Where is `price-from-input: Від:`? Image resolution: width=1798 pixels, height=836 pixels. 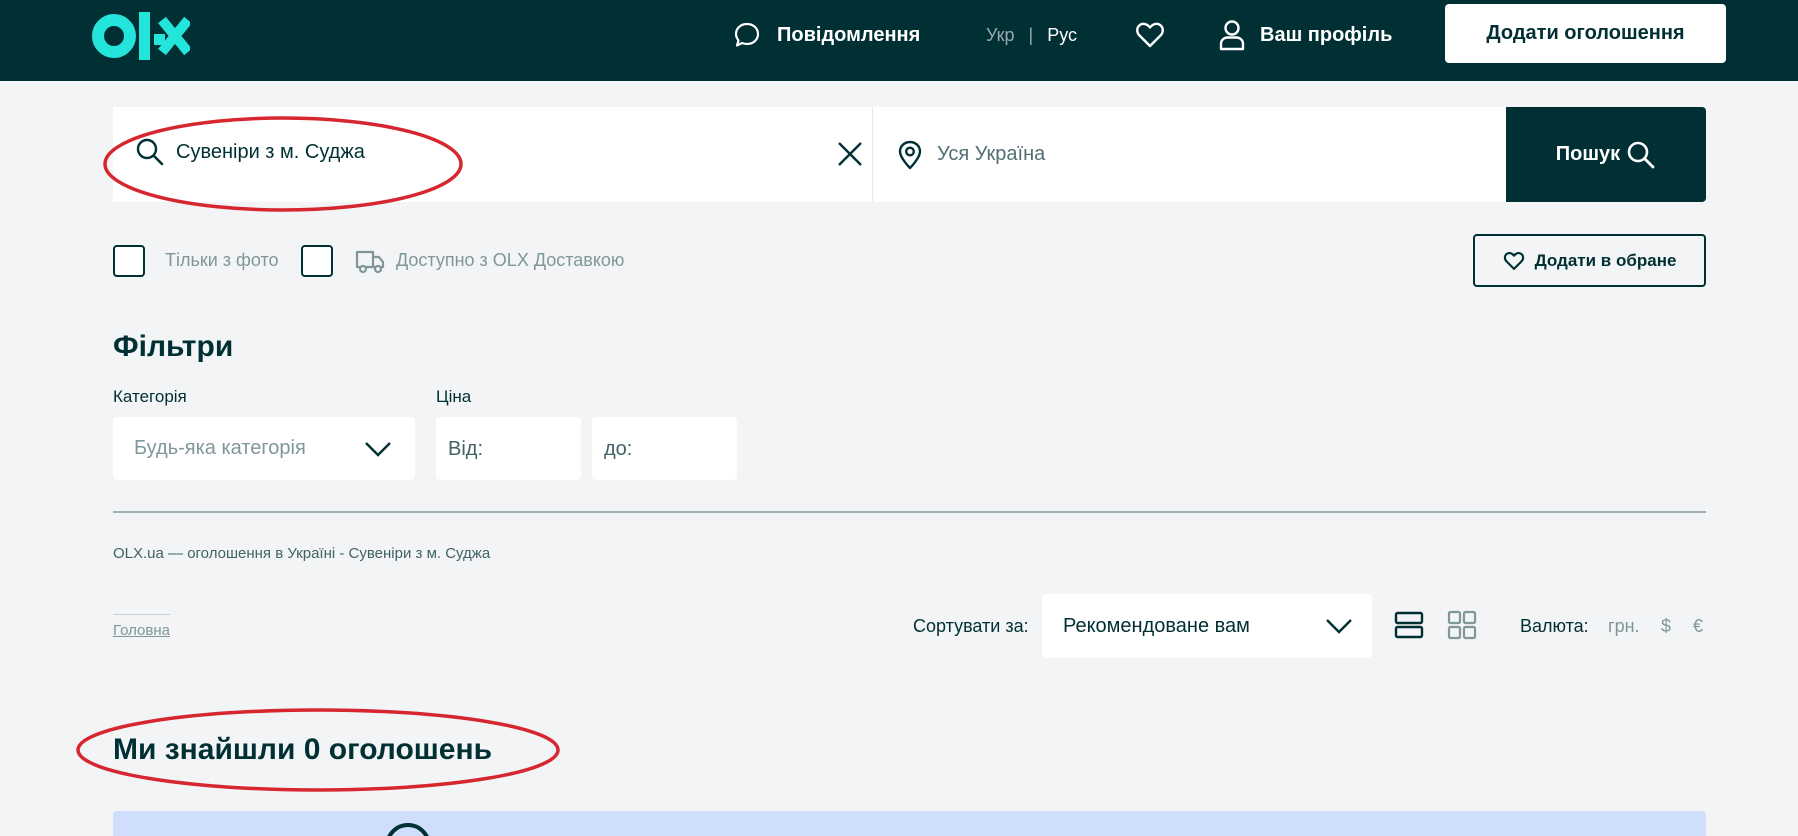 price-from-input: Від: is located at coordinates (508, 448).